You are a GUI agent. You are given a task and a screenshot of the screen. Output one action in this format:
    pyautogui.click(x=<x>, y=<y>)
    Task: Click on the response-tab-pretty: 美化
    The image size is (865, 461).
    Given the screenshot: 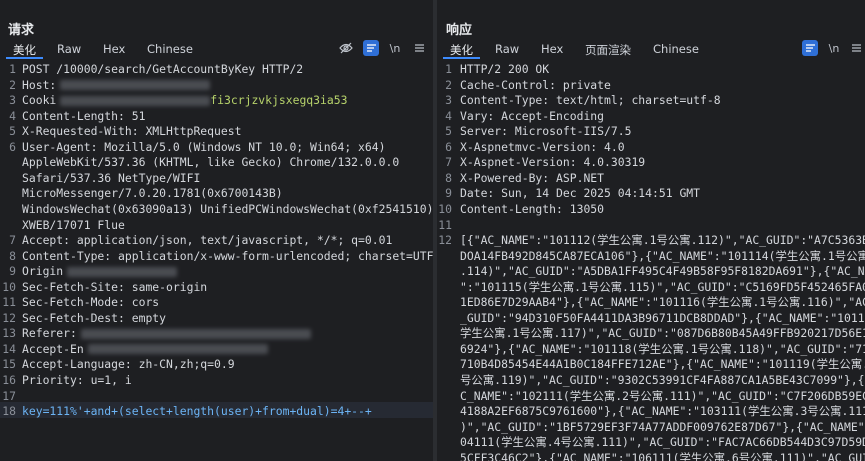 What is the action you would take?
    pyautogui.click(x=461, y=50)
    